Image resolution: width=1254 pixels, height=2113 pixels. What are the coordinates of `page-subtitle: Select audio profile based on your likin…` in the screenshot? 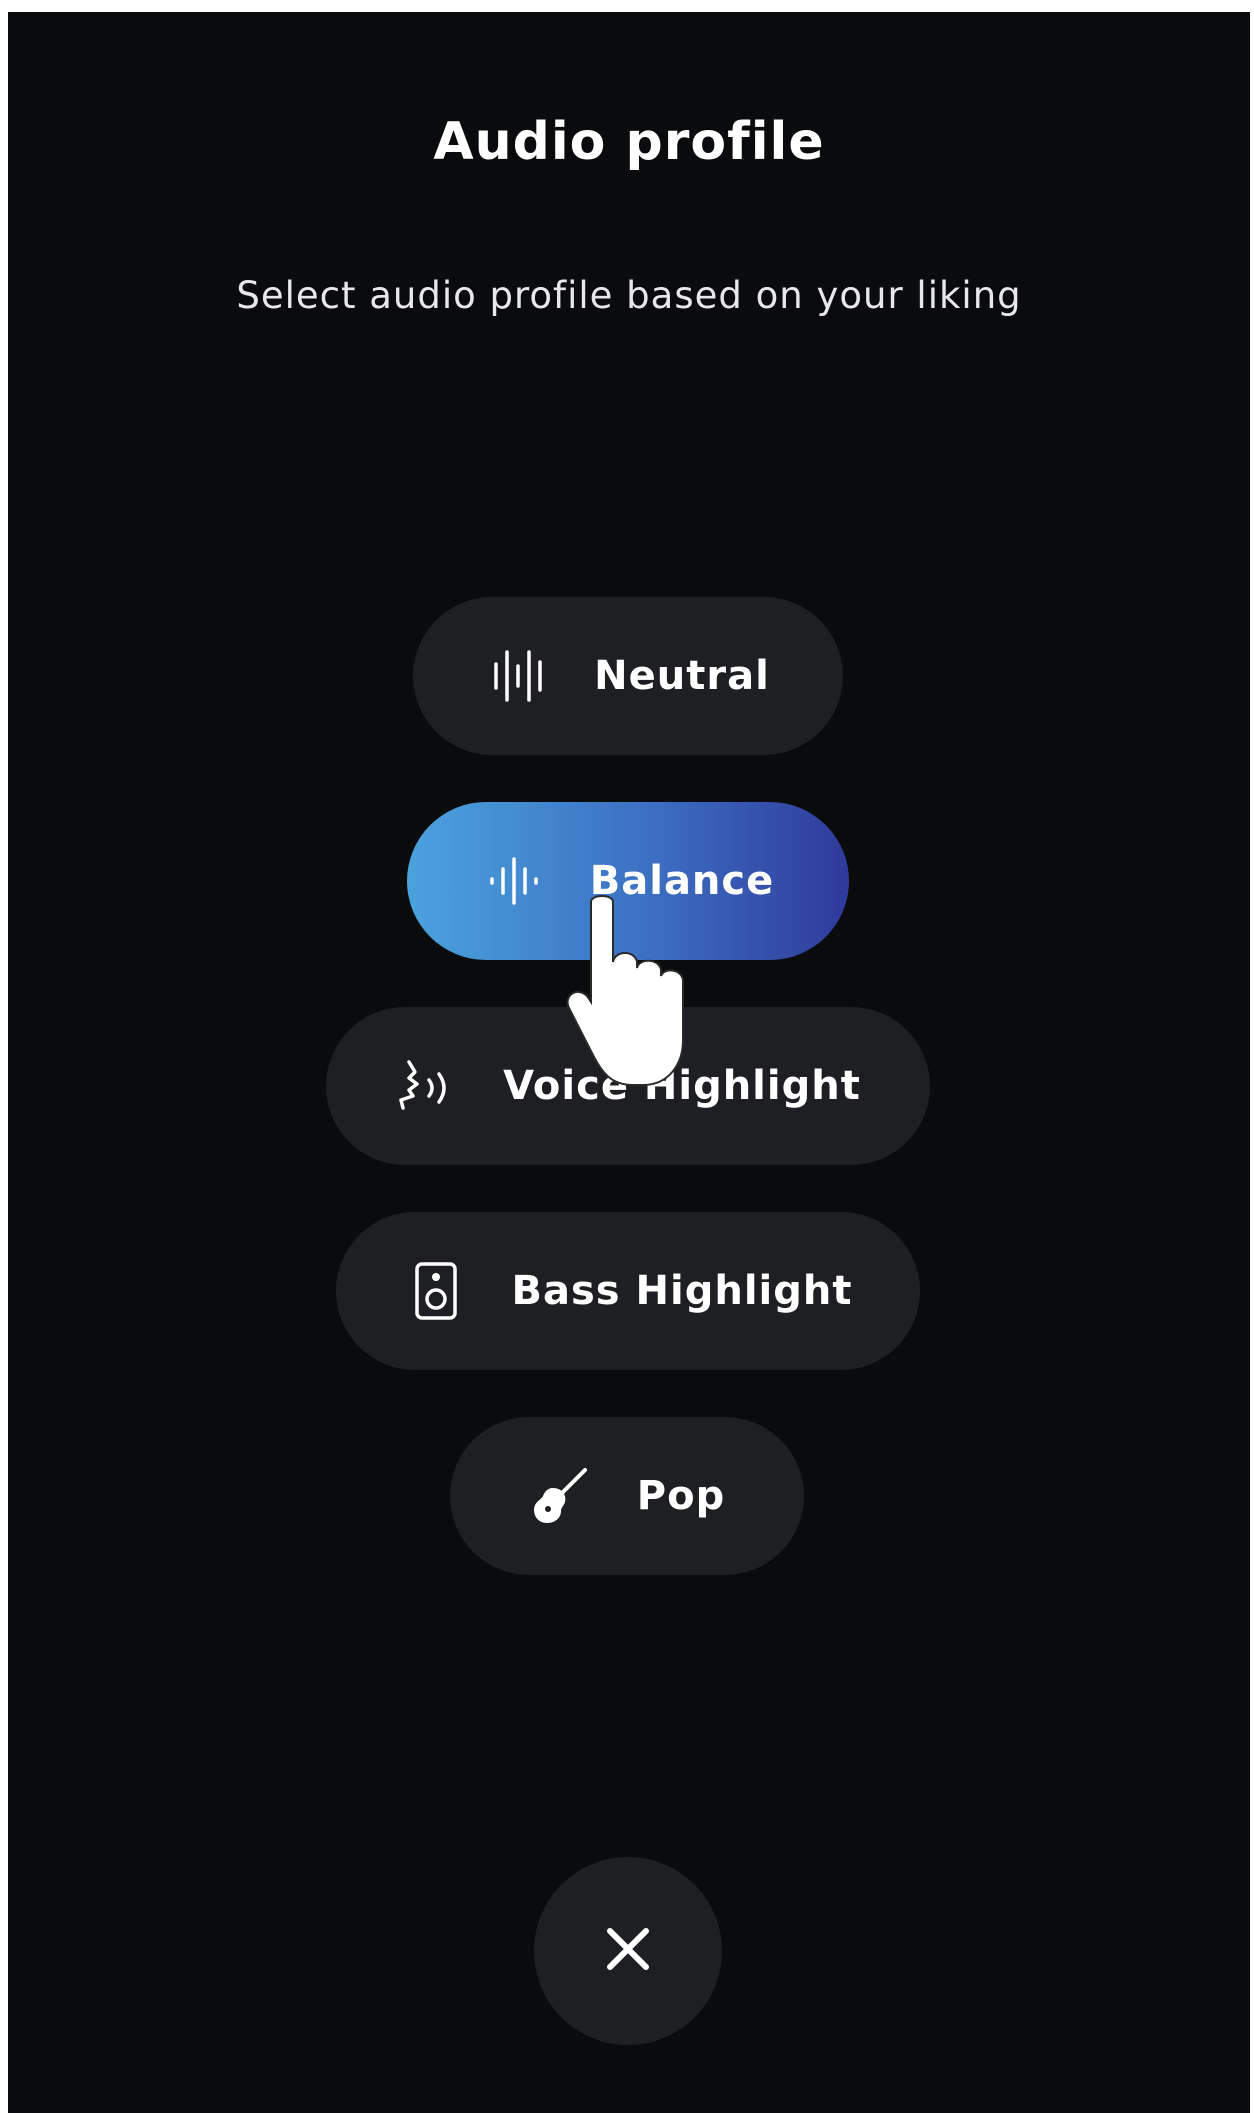 It's located at (629, 295).